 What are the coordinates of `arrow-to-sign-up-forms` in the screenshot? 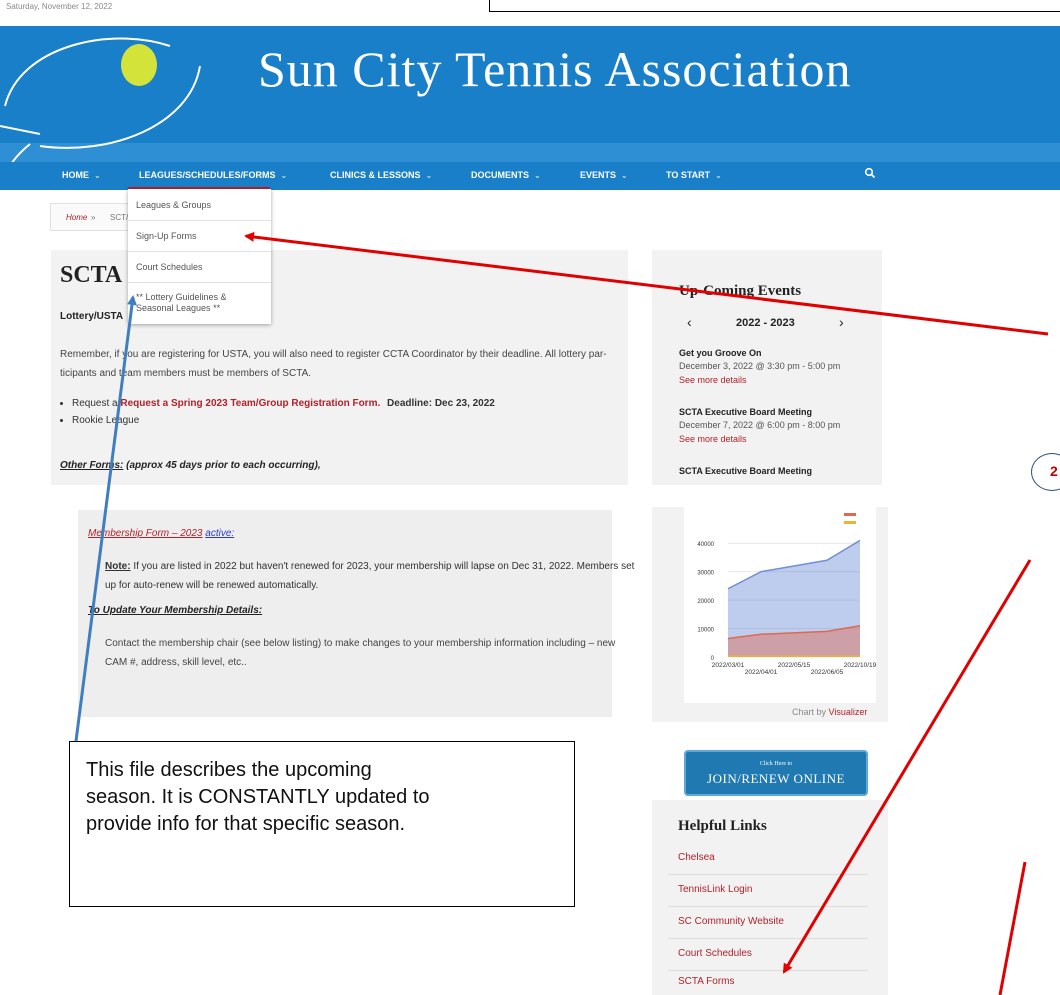 It's located at (646, 284).